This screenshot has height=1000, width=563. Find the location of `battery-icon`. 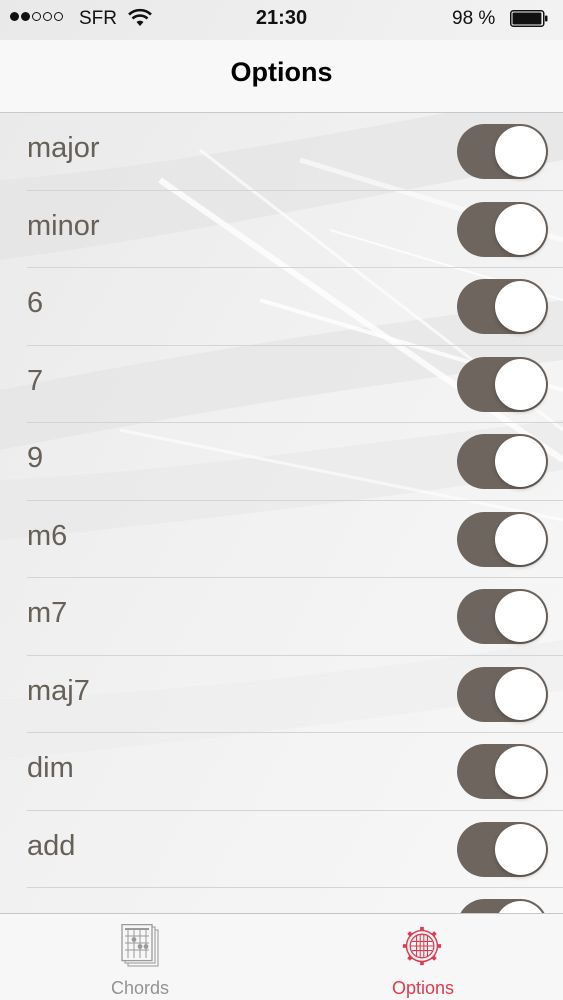

battery-icon is located at coordinates (529, 18).